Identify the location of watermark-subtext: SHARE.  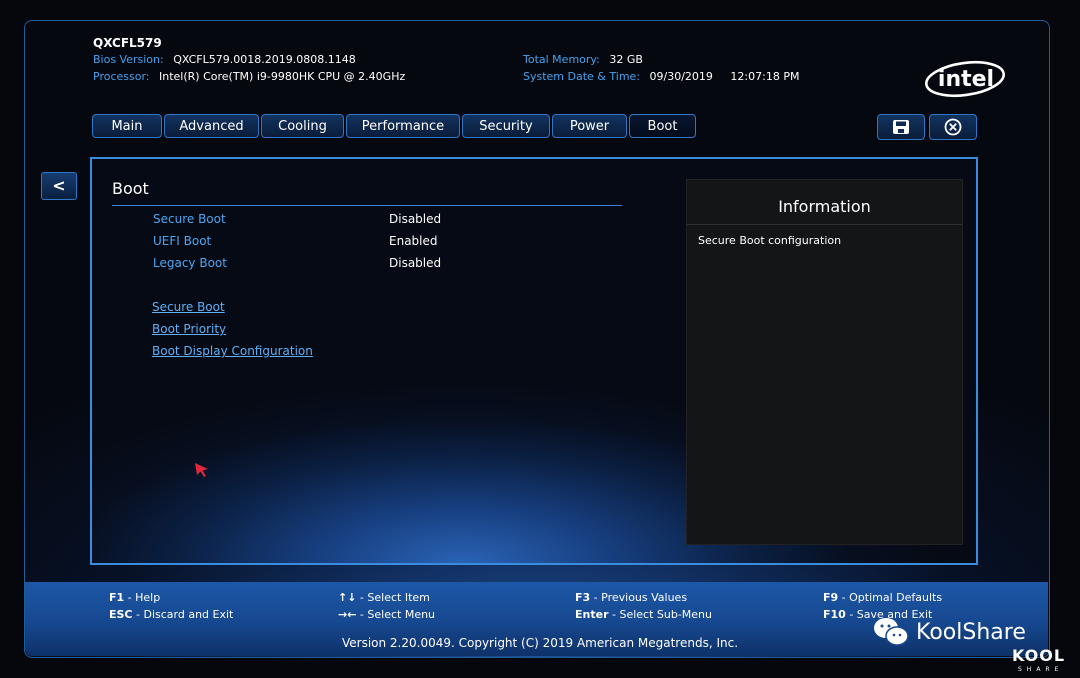
(1041, 669).